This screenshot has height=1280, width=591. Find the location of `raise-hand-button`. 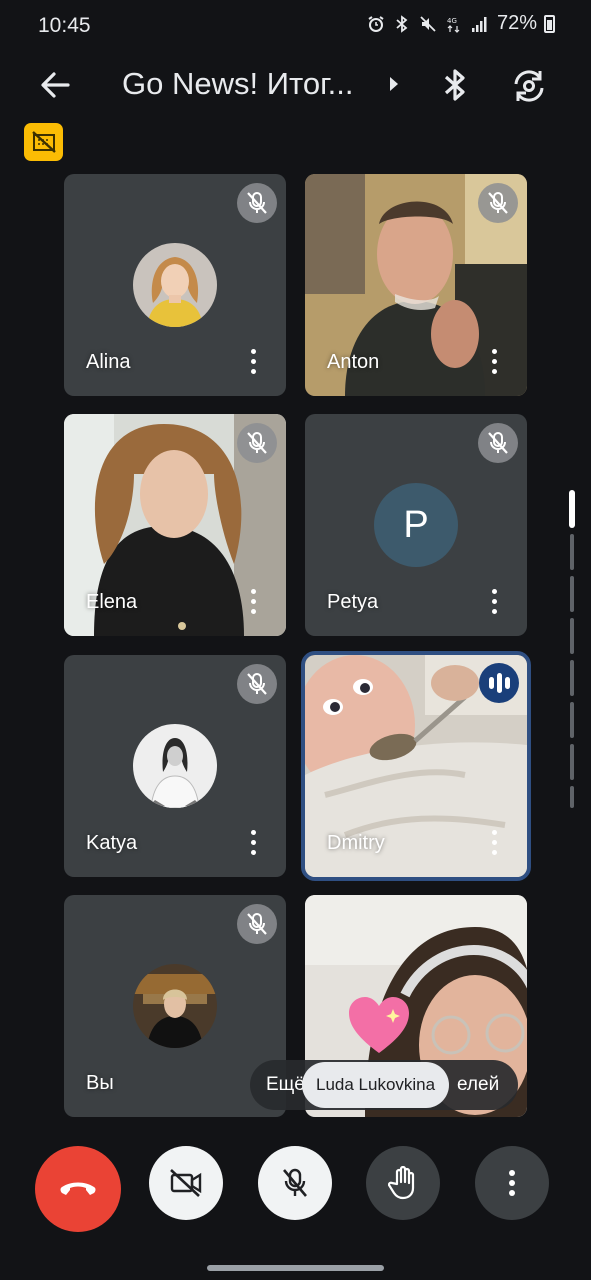

raise-hand-button is located at coordinates (403, 1183).